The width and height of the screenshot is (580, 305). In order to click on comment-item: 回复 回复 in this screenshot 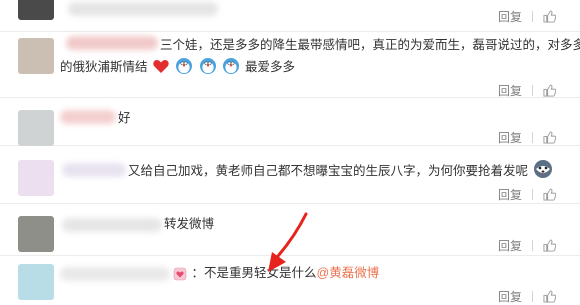, I will do `click(290, 16)`.